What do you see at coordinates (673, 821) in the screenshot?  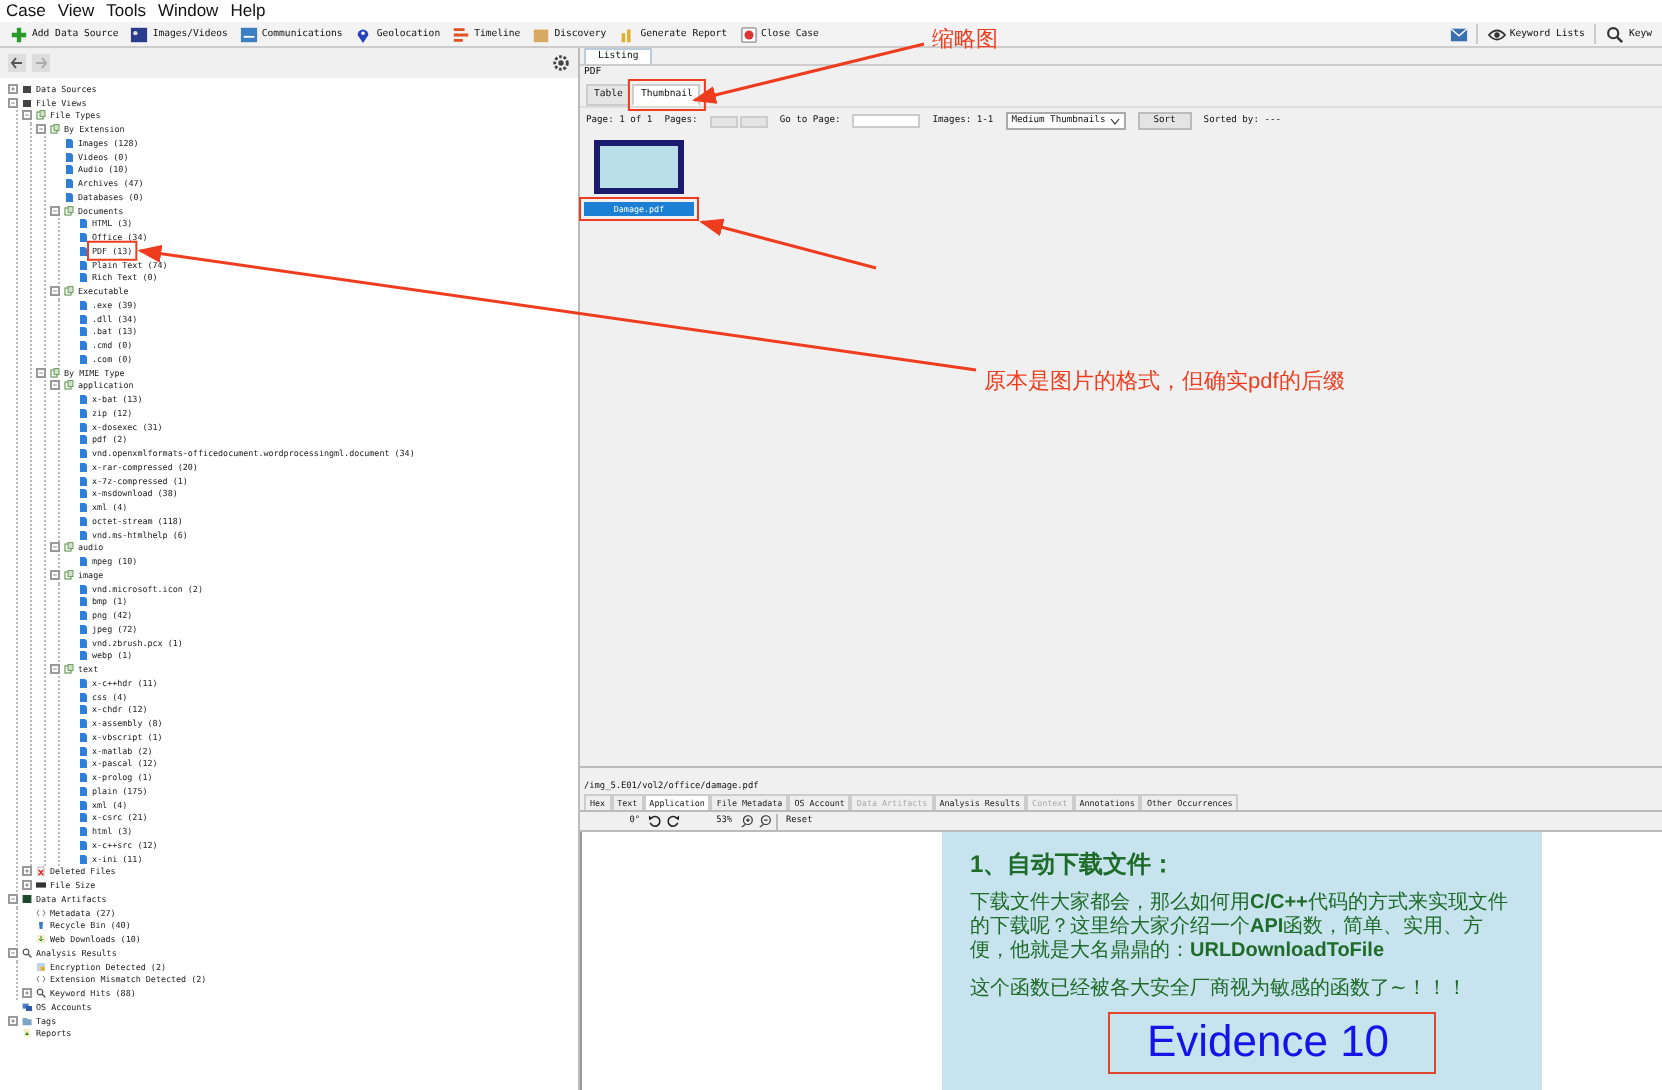 I see `rotate-right-icon` at bounding box center [673, 821].